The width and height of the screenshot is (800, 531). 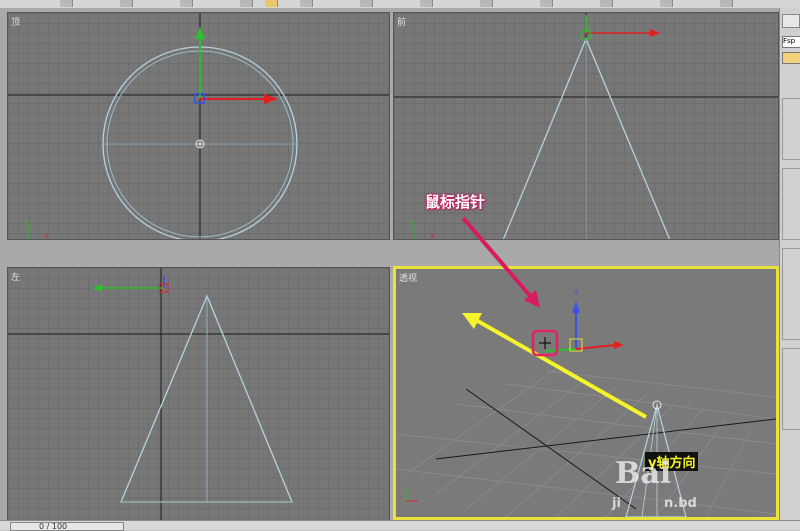 I want to click on annotation-overlay, so click(x=500, y=262).